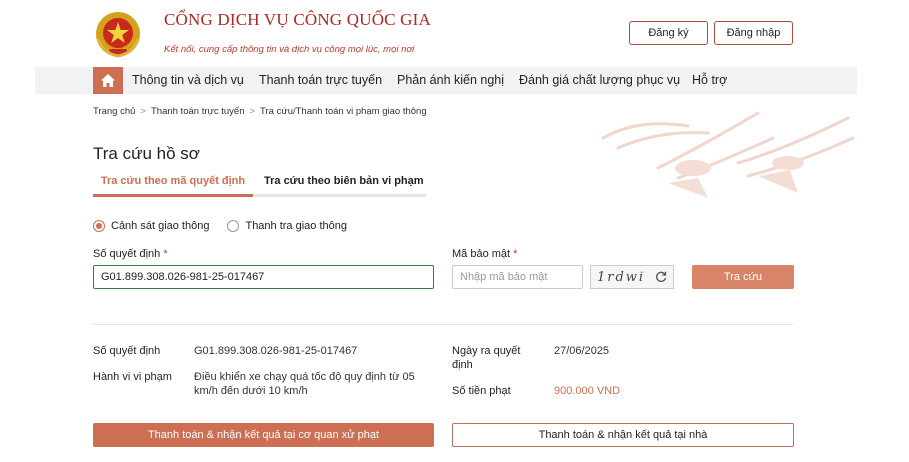 Image resolution: width=909 pixels, height=462 pixels. What do you see at coordinates (173, 184) in the screenshot?
I see `tab-by-decision-code: Tra cứu theo mã quyết định` at bounding box center [173, 184].